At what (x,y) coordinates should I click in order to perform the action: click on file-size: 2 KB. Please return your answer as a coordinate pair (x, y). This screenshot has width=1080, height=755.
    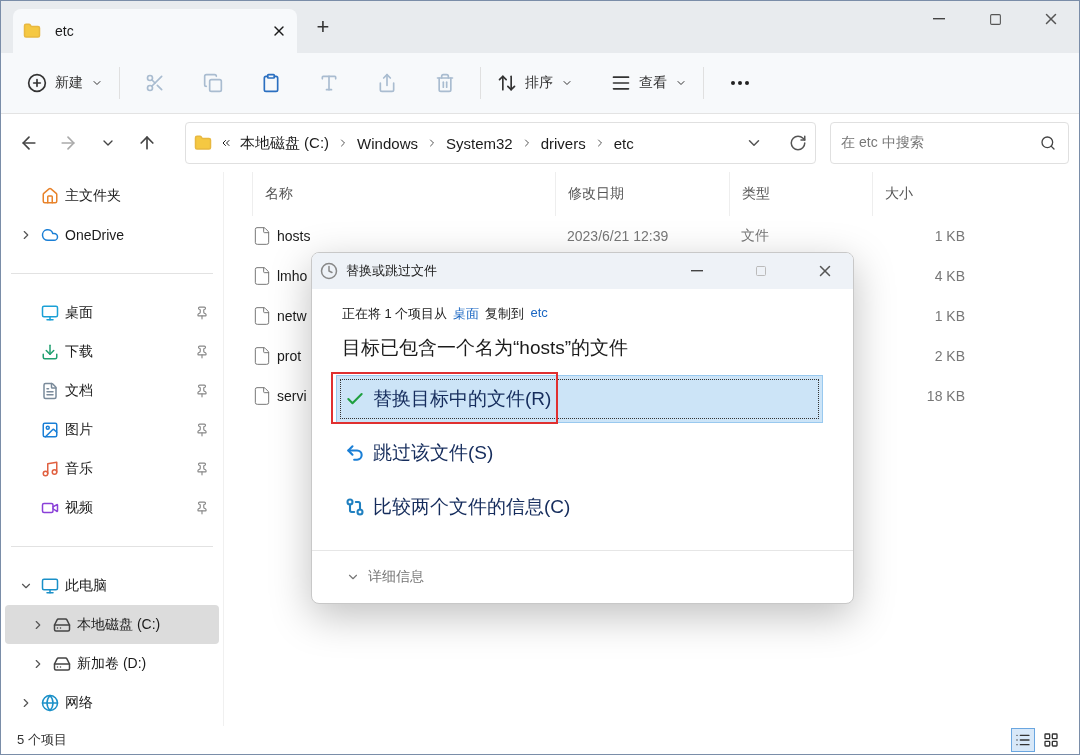
    Looking at the image, I should click on (949, 356).